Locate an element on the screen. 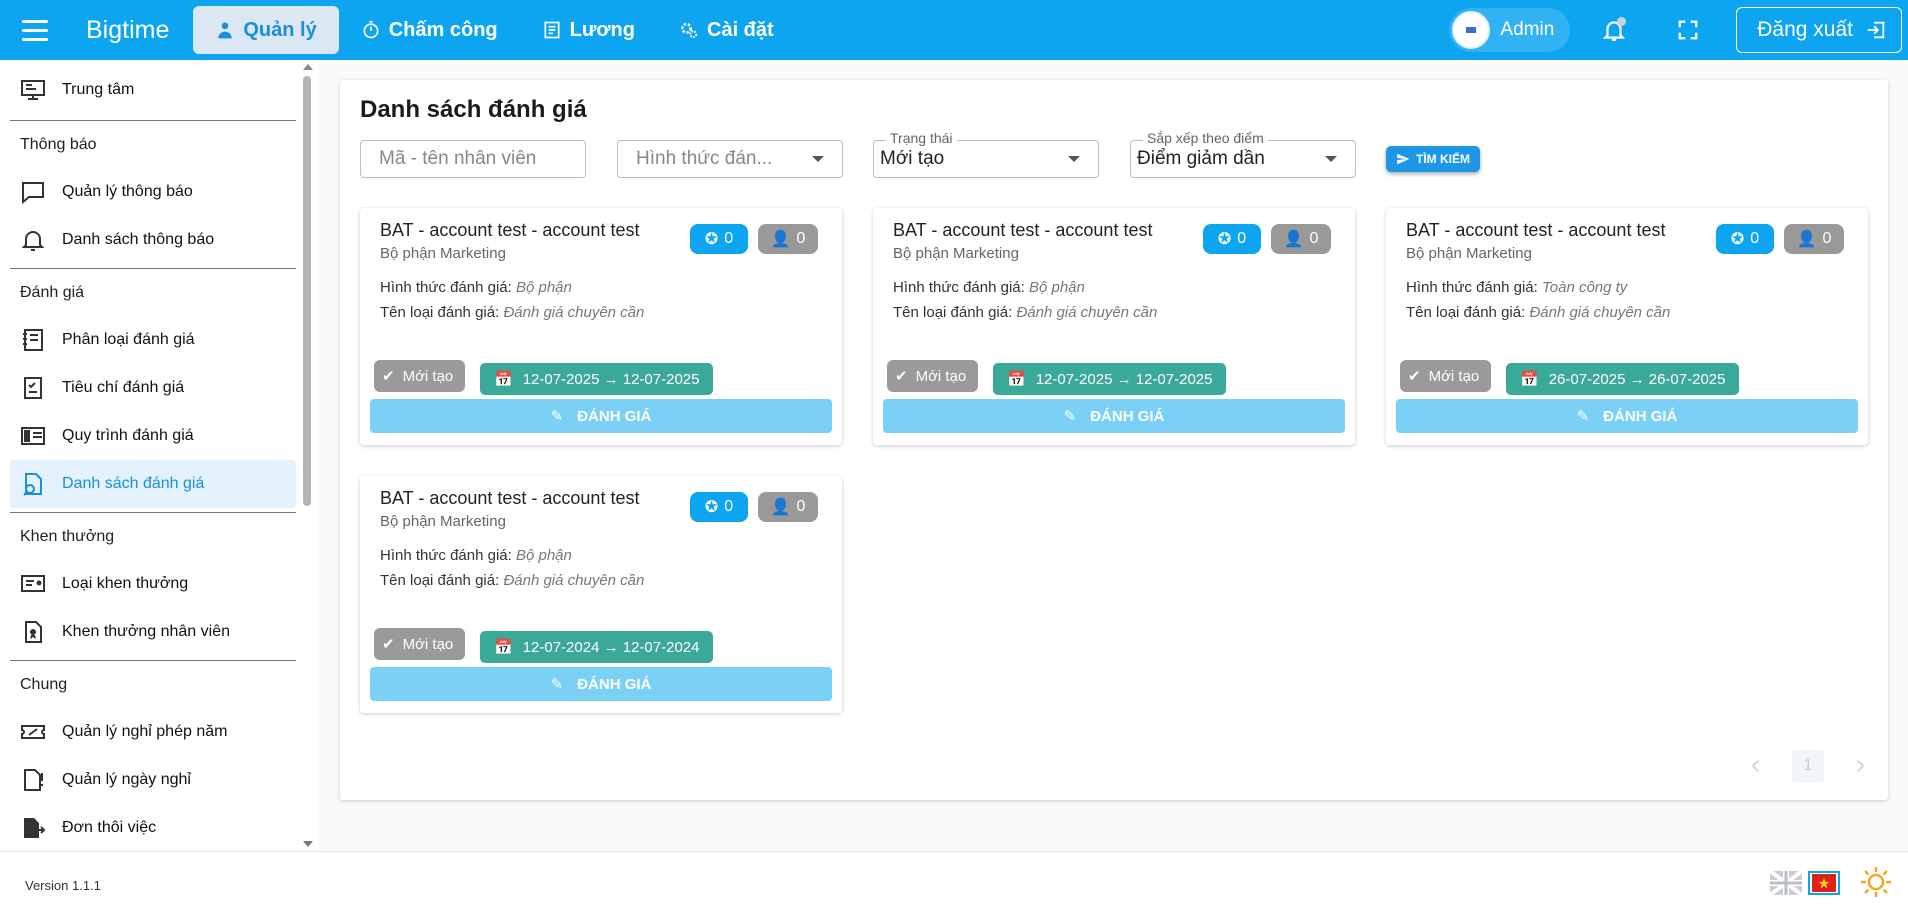  evaluation-type-line: Hình thức đánh giá: Bộ phận is located at coordinates (989, 287).